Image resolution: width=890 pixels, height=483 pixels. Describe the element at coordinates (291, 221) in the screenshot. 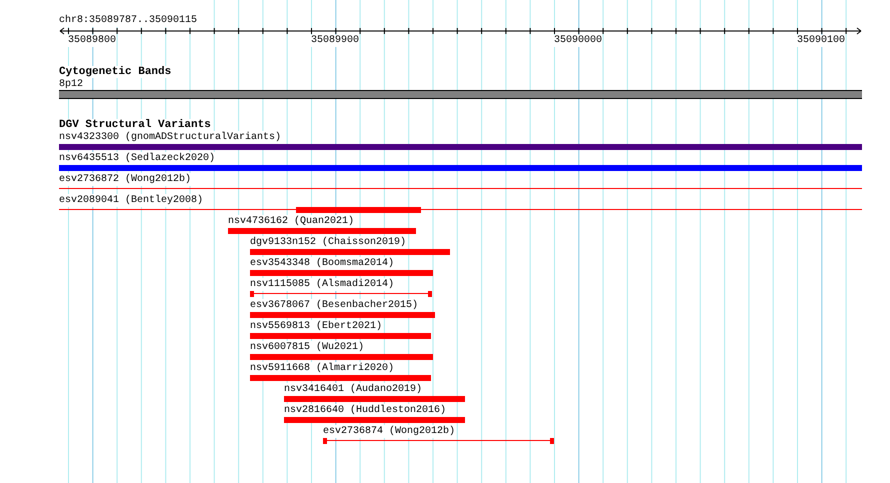

I see `variant-label: nsv4736162 (Quan2021)` at that location.